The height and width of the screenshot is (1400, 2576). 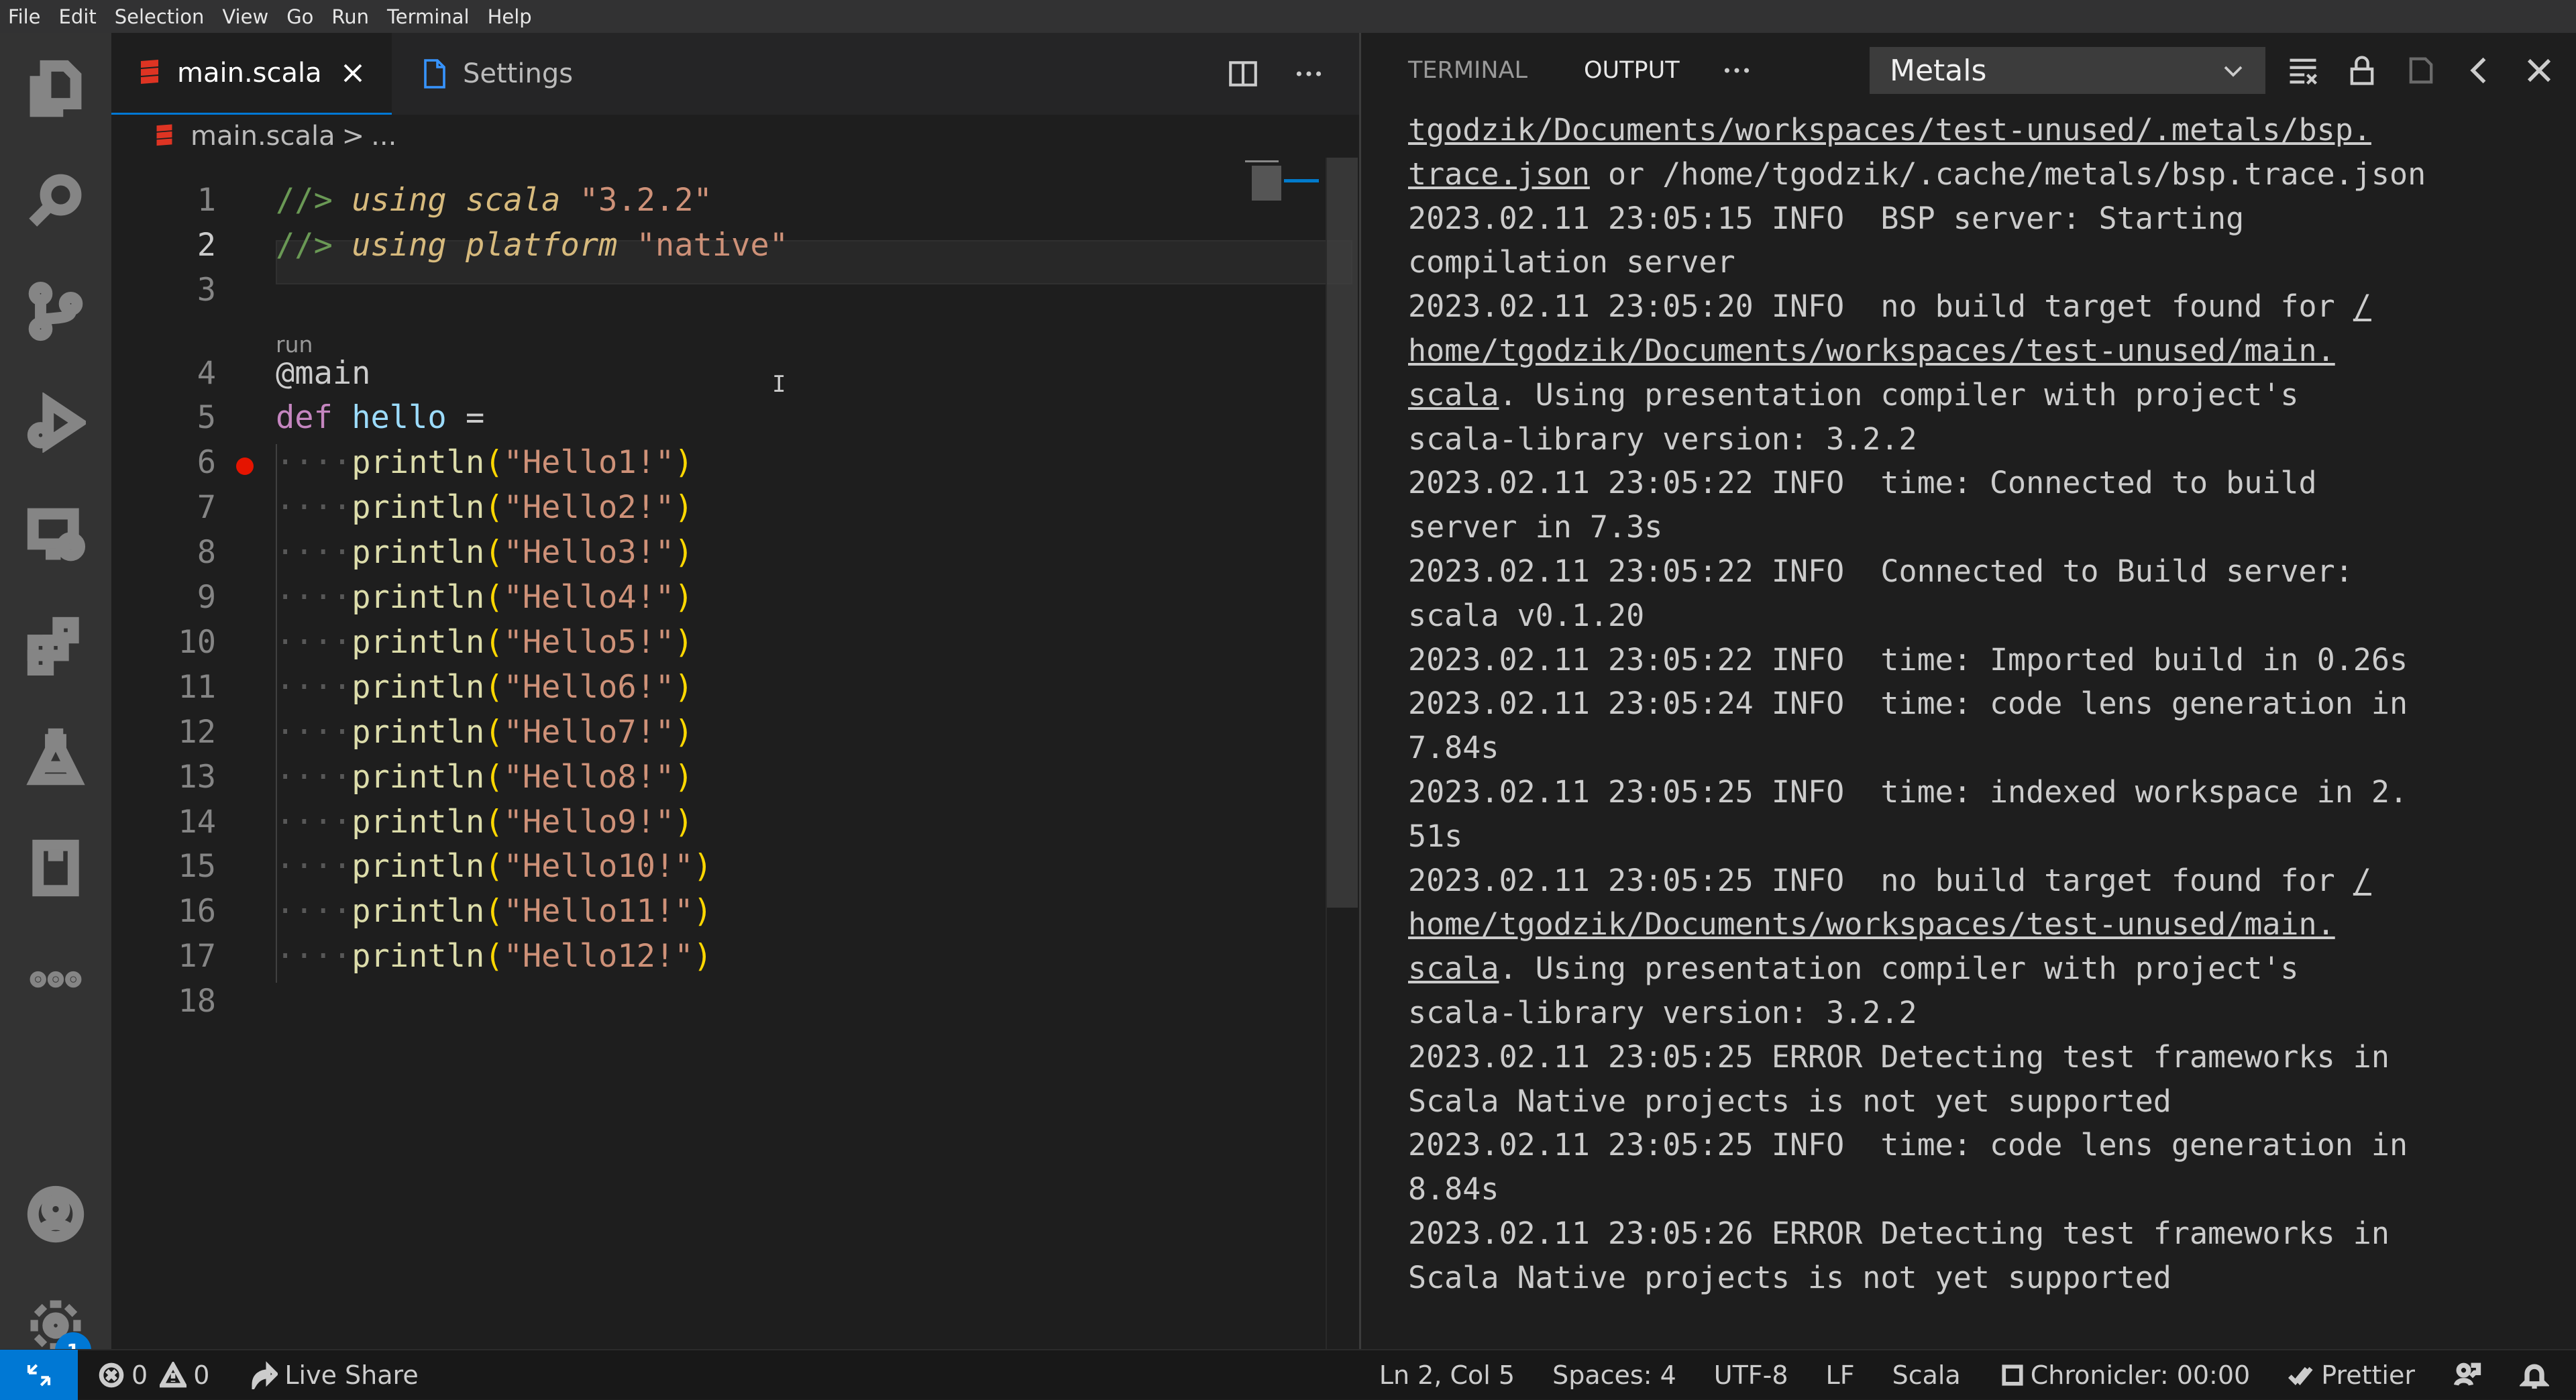 I want to click on line-number: 7, so click(x=206, y=508).